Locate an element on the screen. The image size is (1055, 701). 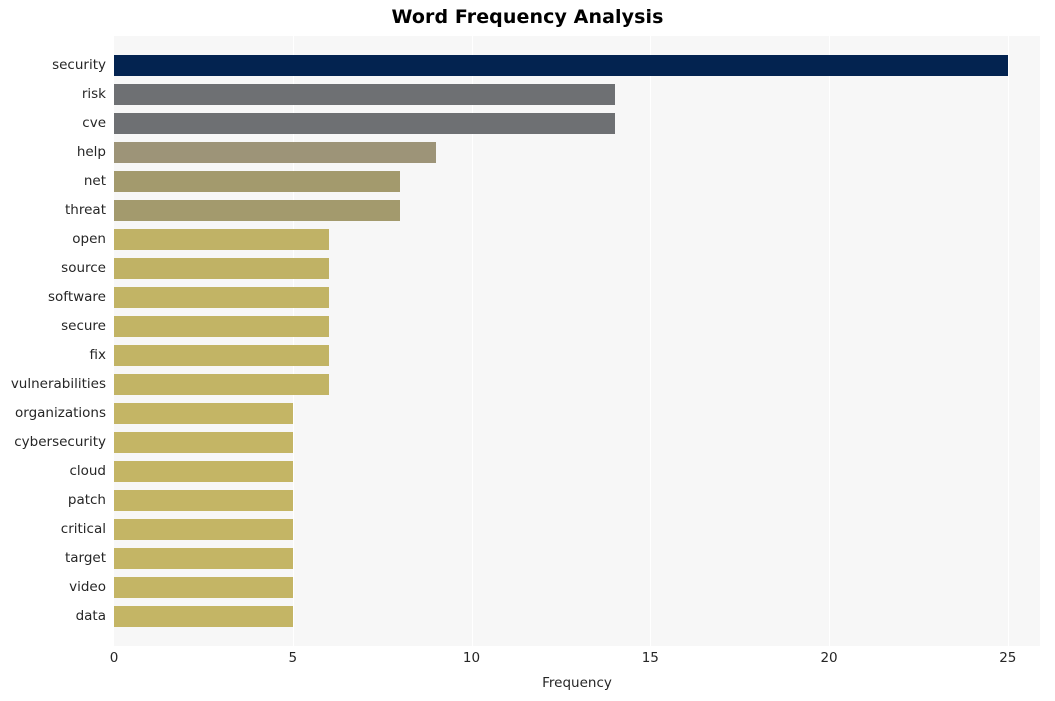
y-tick-label: data is located at coordinates (90, 616).